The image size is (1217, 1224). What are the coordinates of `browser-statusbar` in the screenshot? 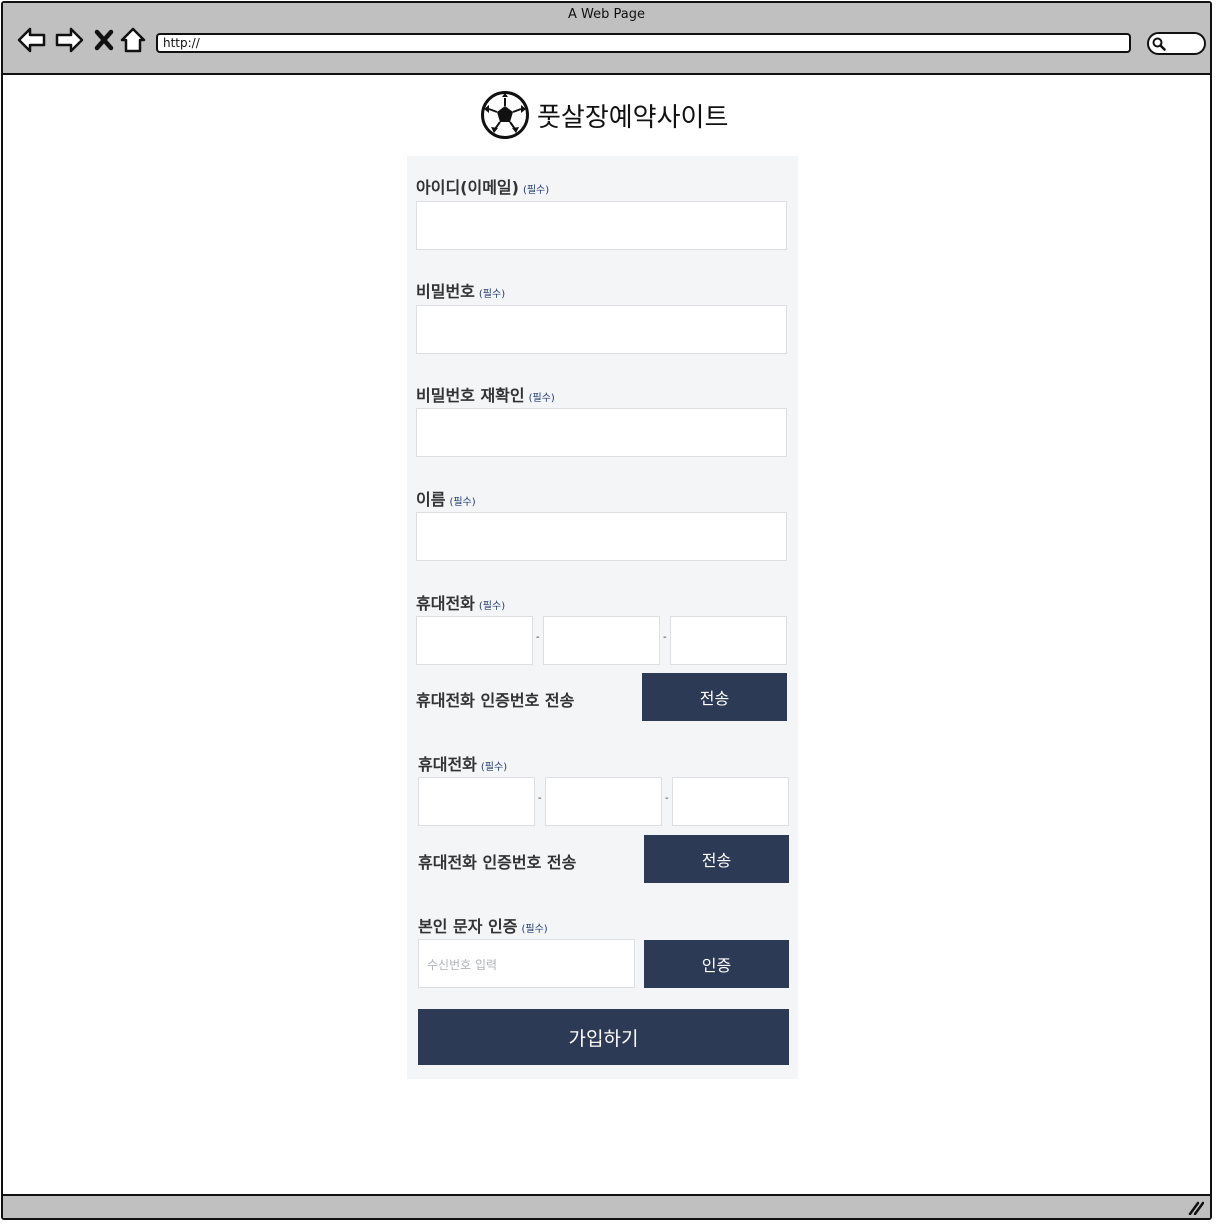 It's located at (606, 1206).